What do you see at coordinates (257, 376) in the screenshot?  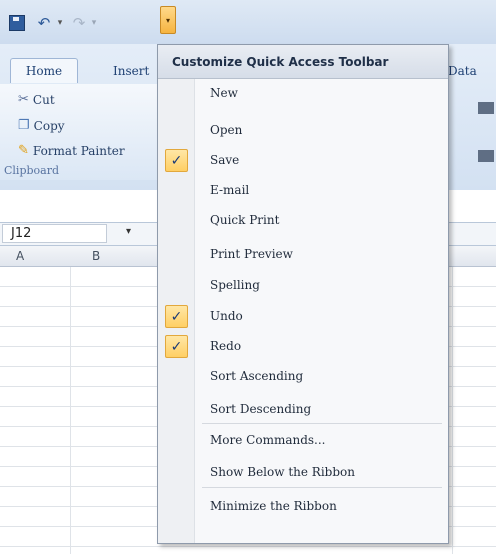 I see `menu-item-label: Sort Ascending` at bounding box center [257, 376].